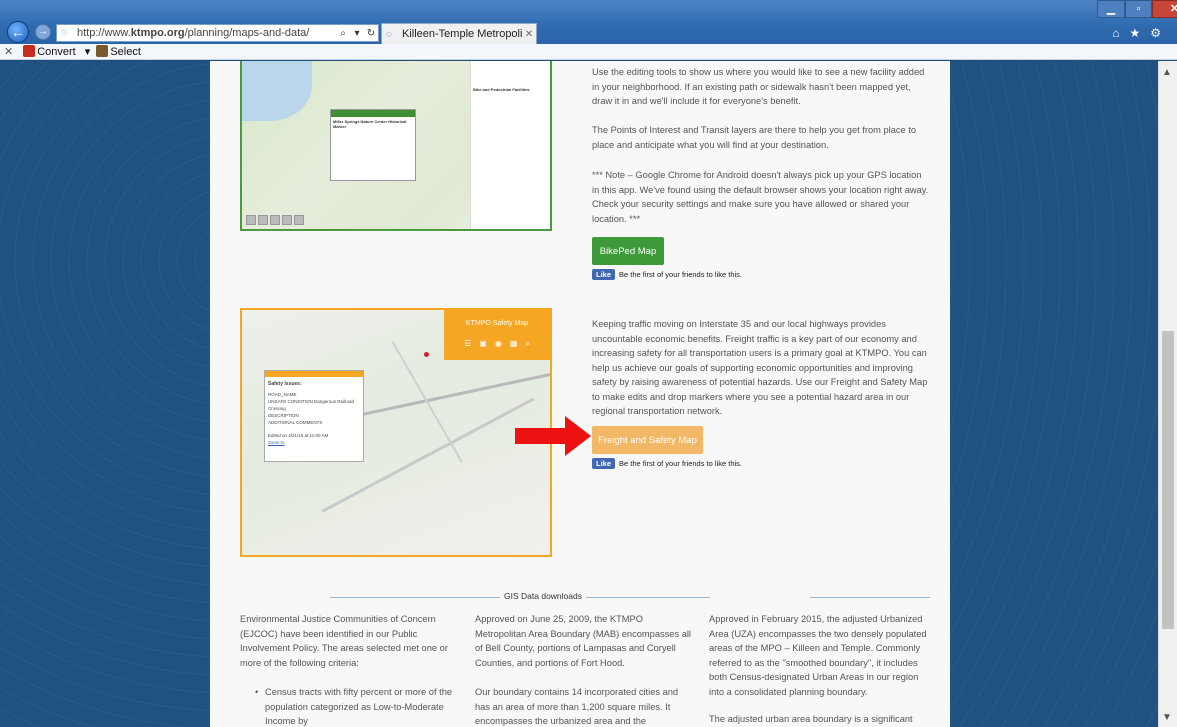 The image size is (1177, 727). What do you see at coordinates (628, 251) in the screenshot?
I see `bikeped-map-button: BikePed Map` at bounding box center [628, 251].